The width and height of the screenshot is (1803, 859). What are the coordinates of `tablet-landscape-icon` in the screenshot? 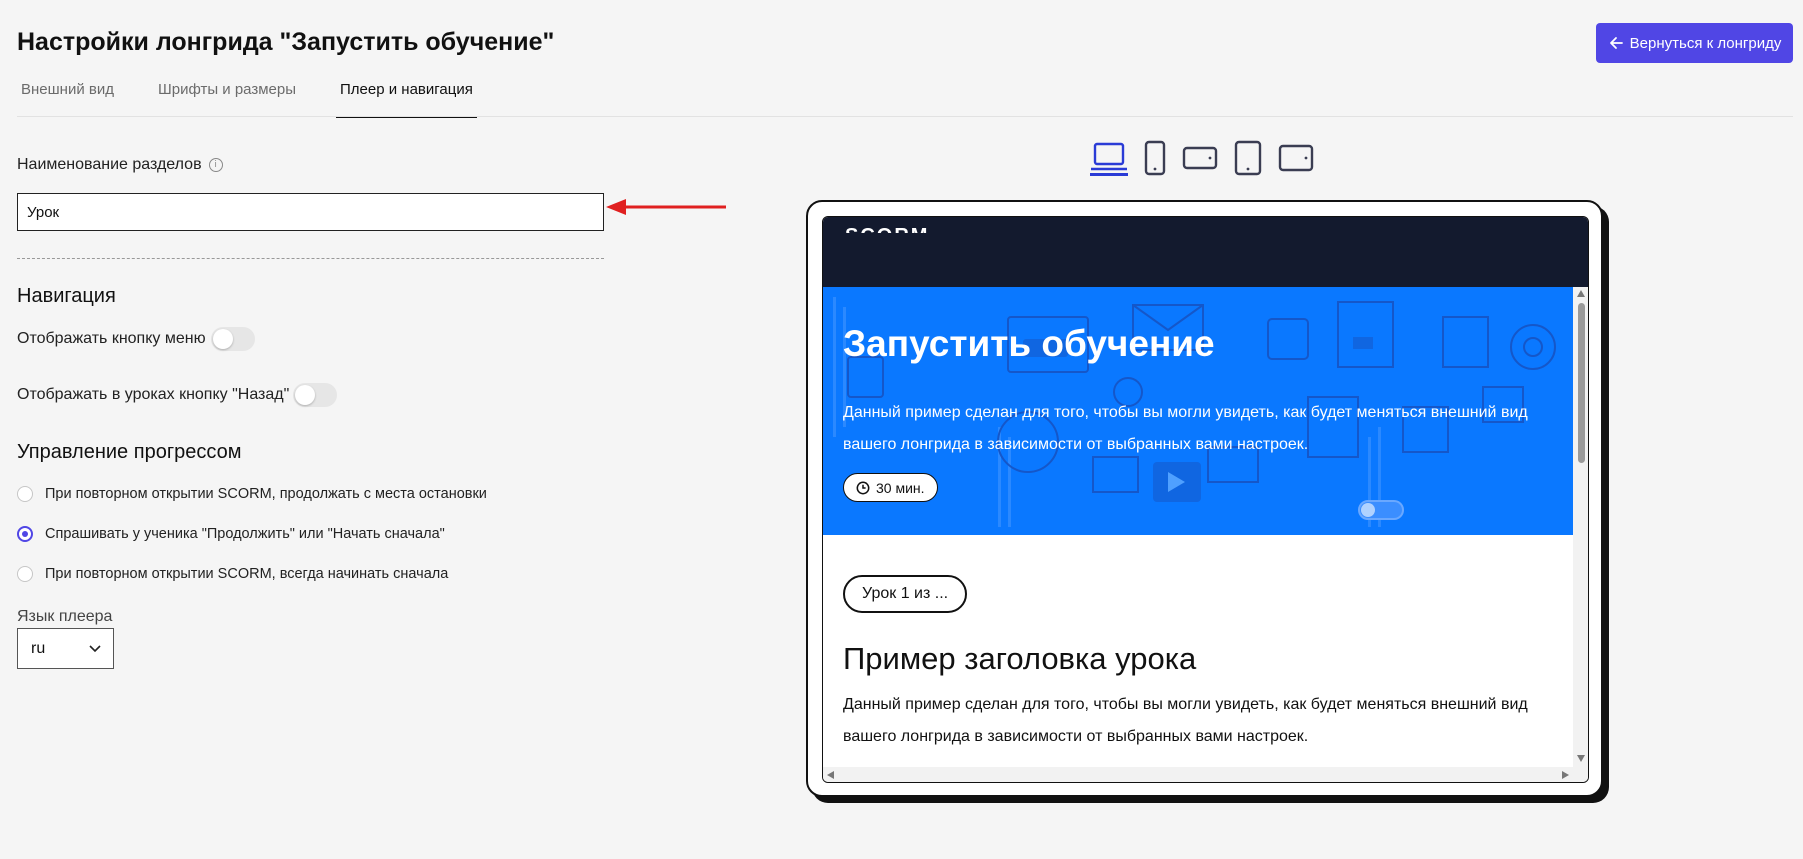 It's located at (1296, 158).